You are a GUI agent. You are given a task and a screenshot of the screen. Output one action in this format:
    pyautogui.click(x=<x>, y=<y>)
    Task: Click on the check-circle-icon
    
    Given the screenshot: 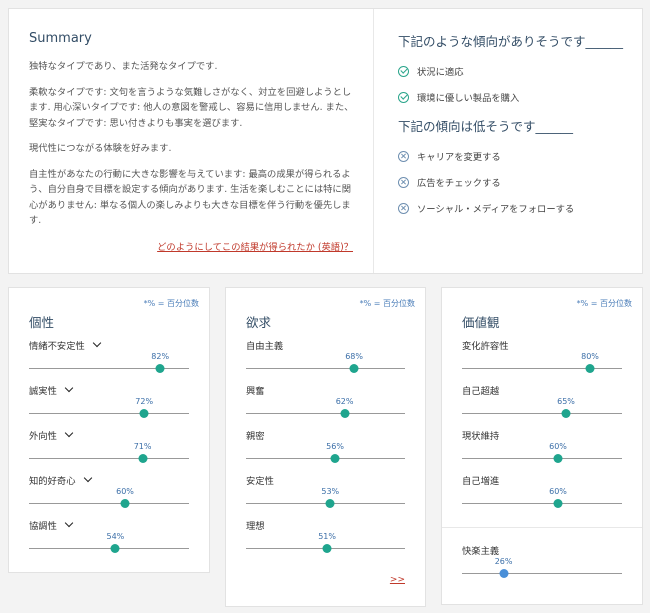 What is the action you would take?
    pyautogui.click(x=403, y=71)
    